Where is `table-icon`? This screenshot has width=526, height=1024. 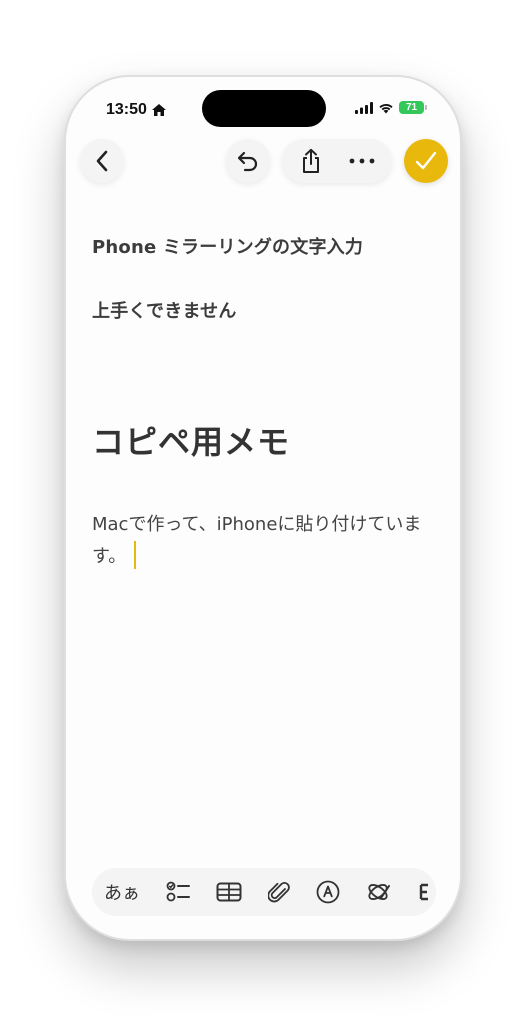 table-icon is located at coordinates (229, 892).